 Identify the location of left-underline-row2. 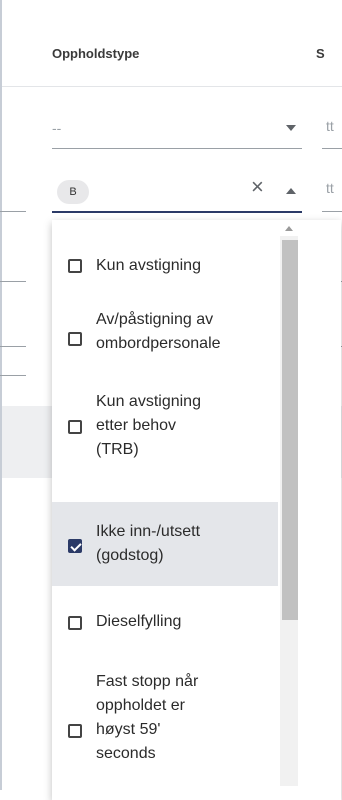
(13, 211).